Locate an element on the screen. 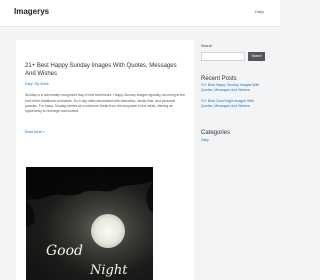 The width and height of the screenshot is (320, 280). search-button: Search is located at coordinates (256, 56).